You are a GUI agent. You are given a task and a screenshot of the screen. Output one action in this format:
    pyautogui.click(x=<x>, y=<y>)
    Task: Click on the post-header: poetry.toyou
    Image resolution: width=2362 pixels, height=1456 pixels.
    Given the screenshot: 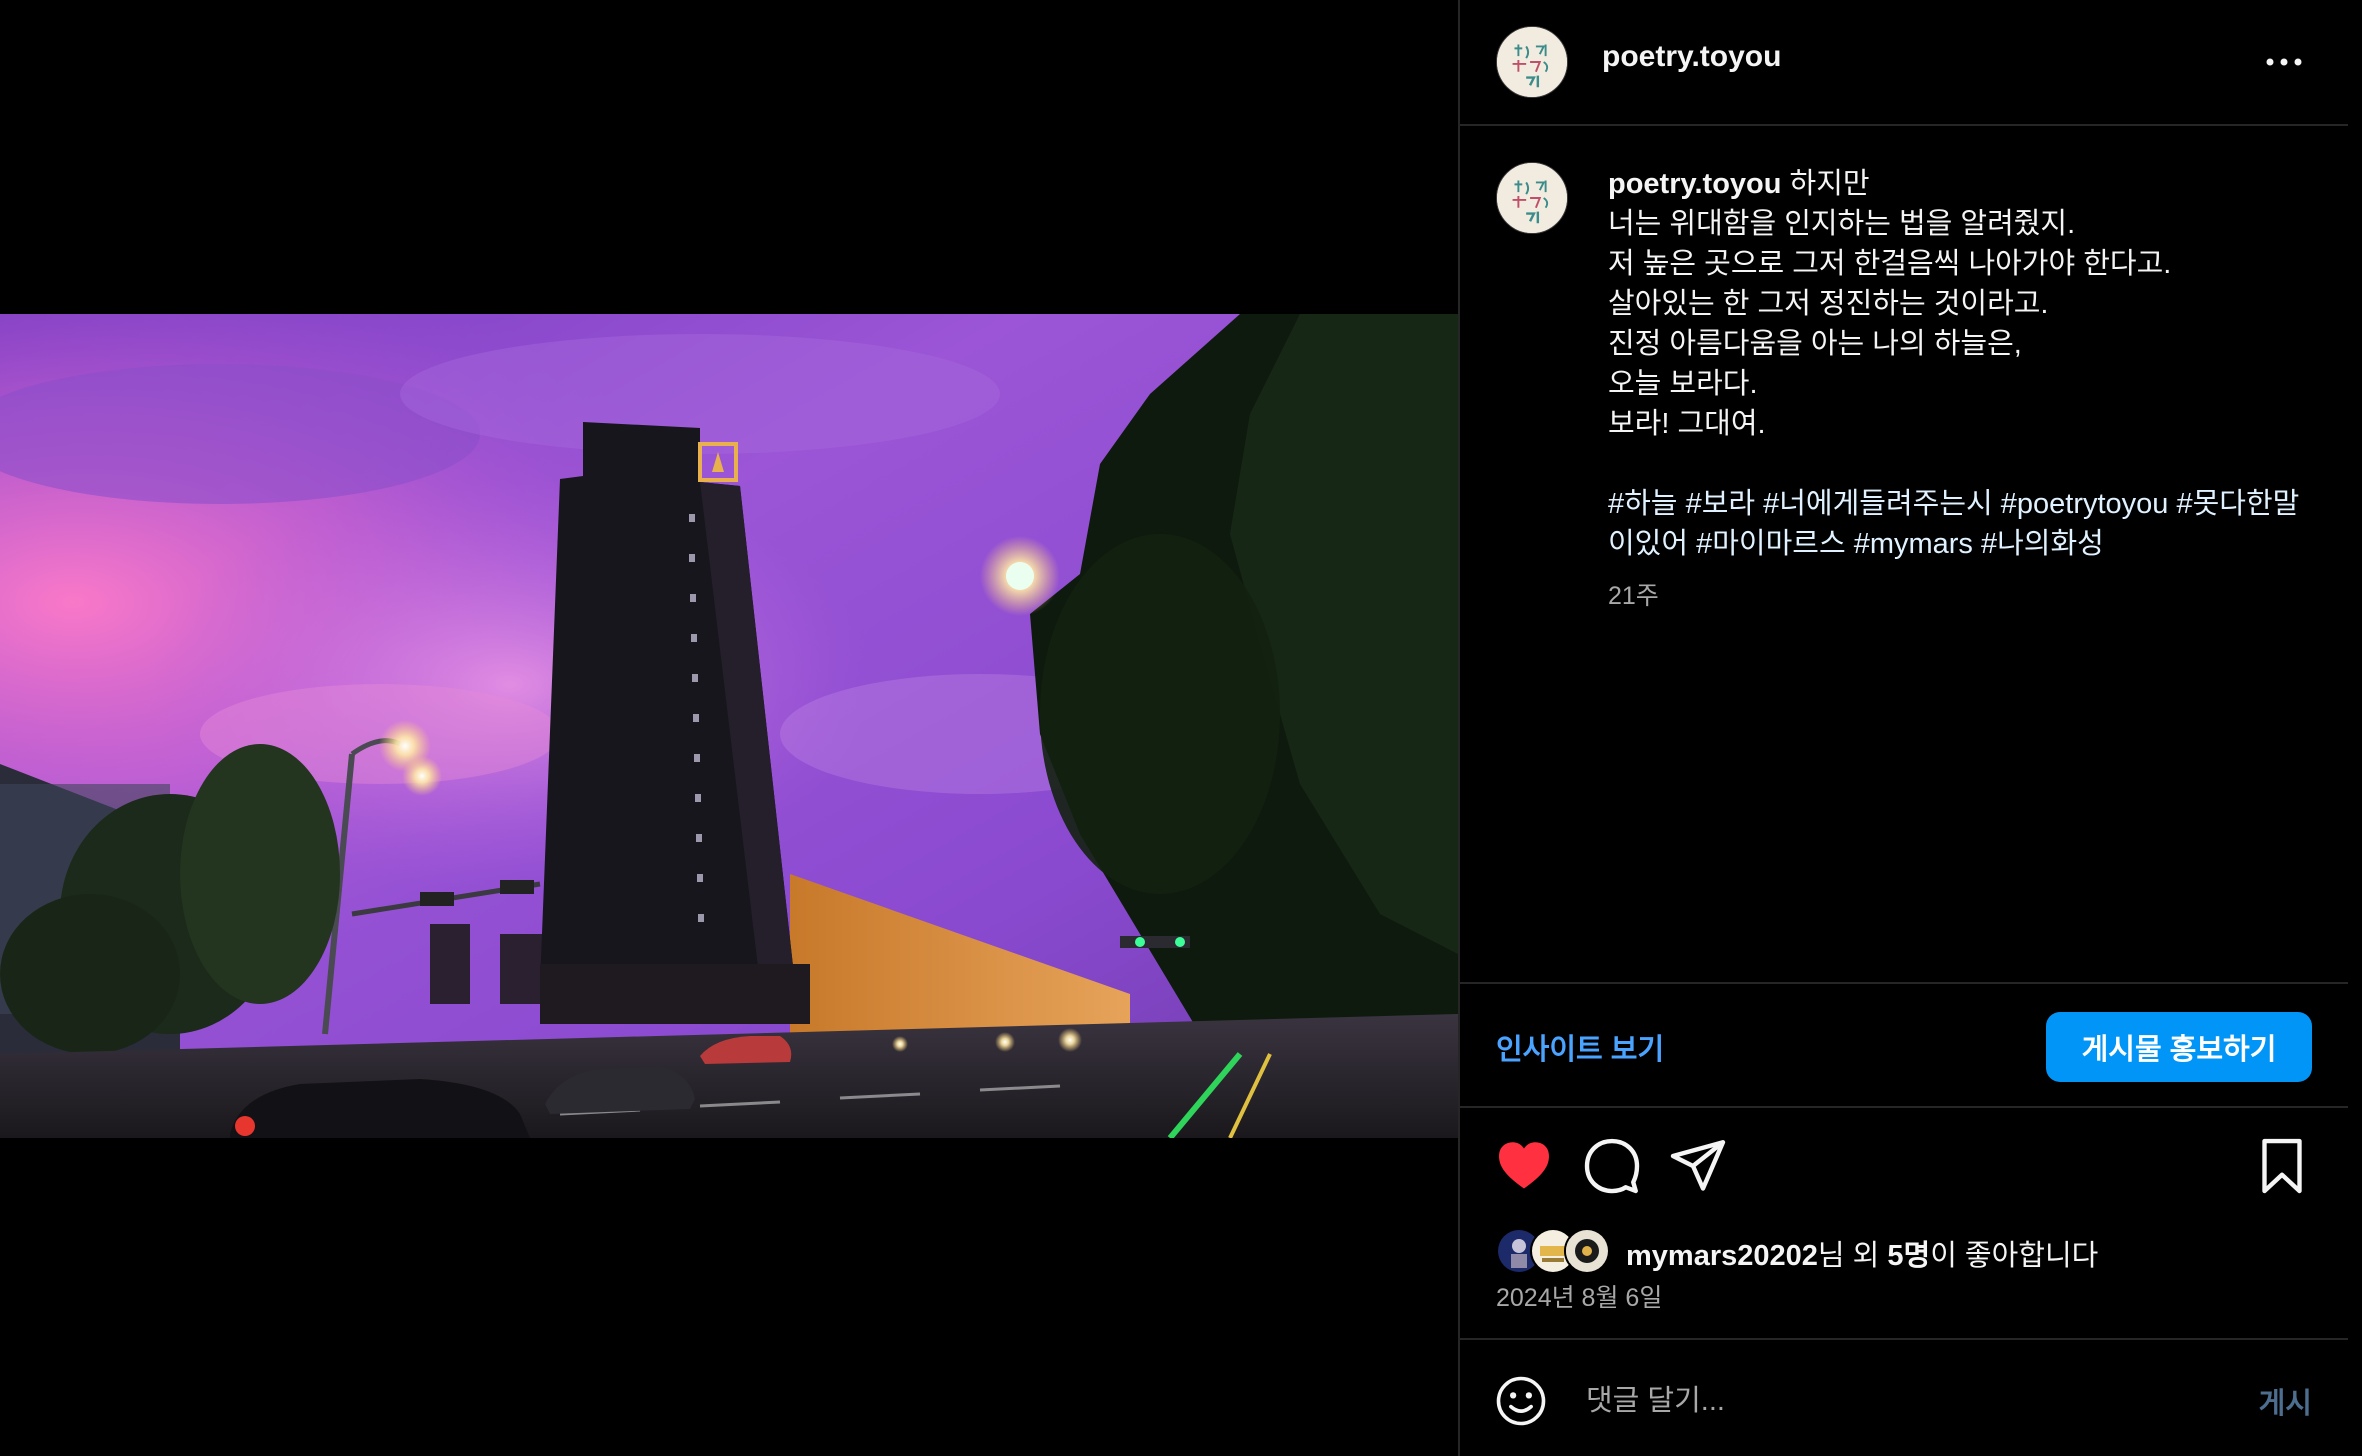 What is the action you would take?
    pyautogui.click(x=1904, y=63)
    